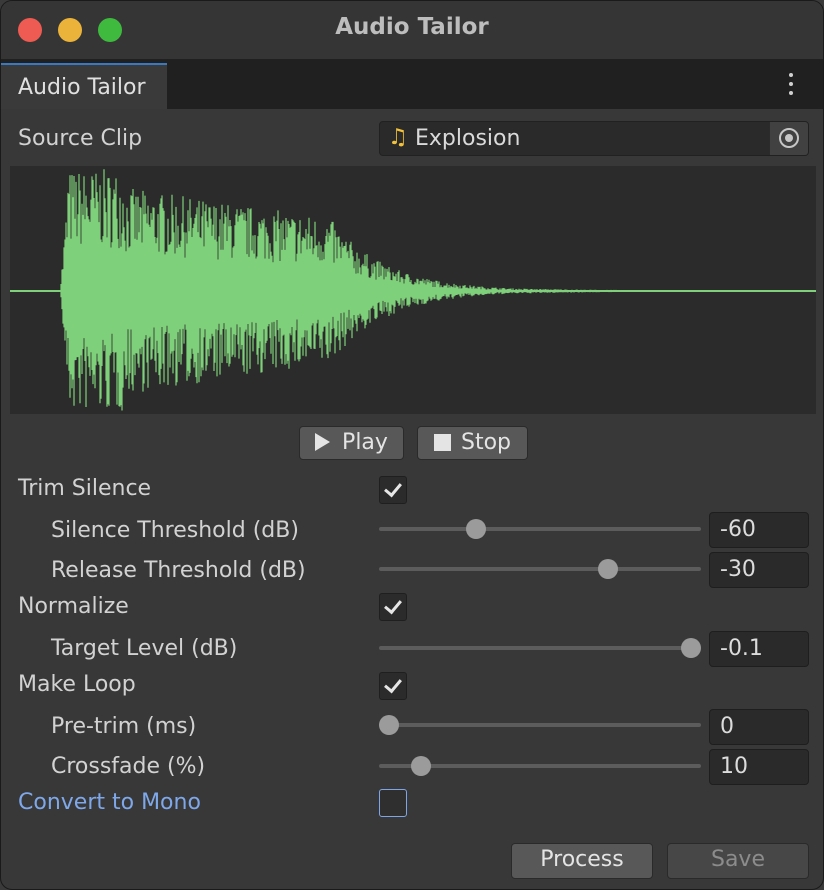 This screenshot has width=824, height=890. What do you see at coordinates (741, 648) in the screenshot?
I see `target-level-value: -0.1` at bounding box center [741, 648].